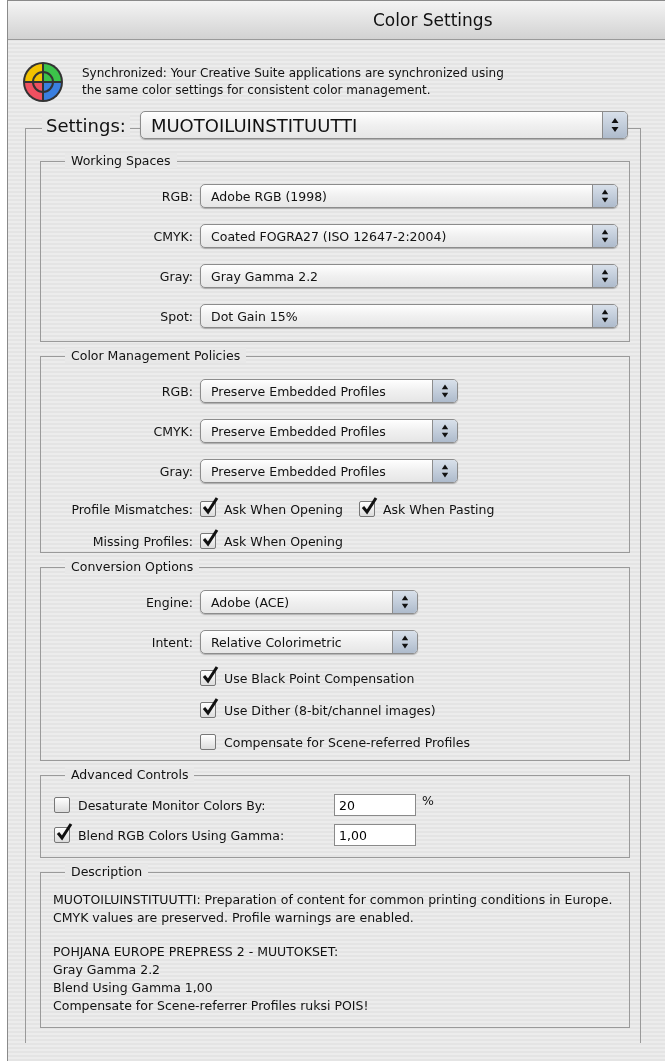 Image resolution: width=665 pixels, height=1061 pixels. What do you see at coordinates (375, 805) in the screenshot?
I see `input-field: 20` at bounding box center [375, 805].